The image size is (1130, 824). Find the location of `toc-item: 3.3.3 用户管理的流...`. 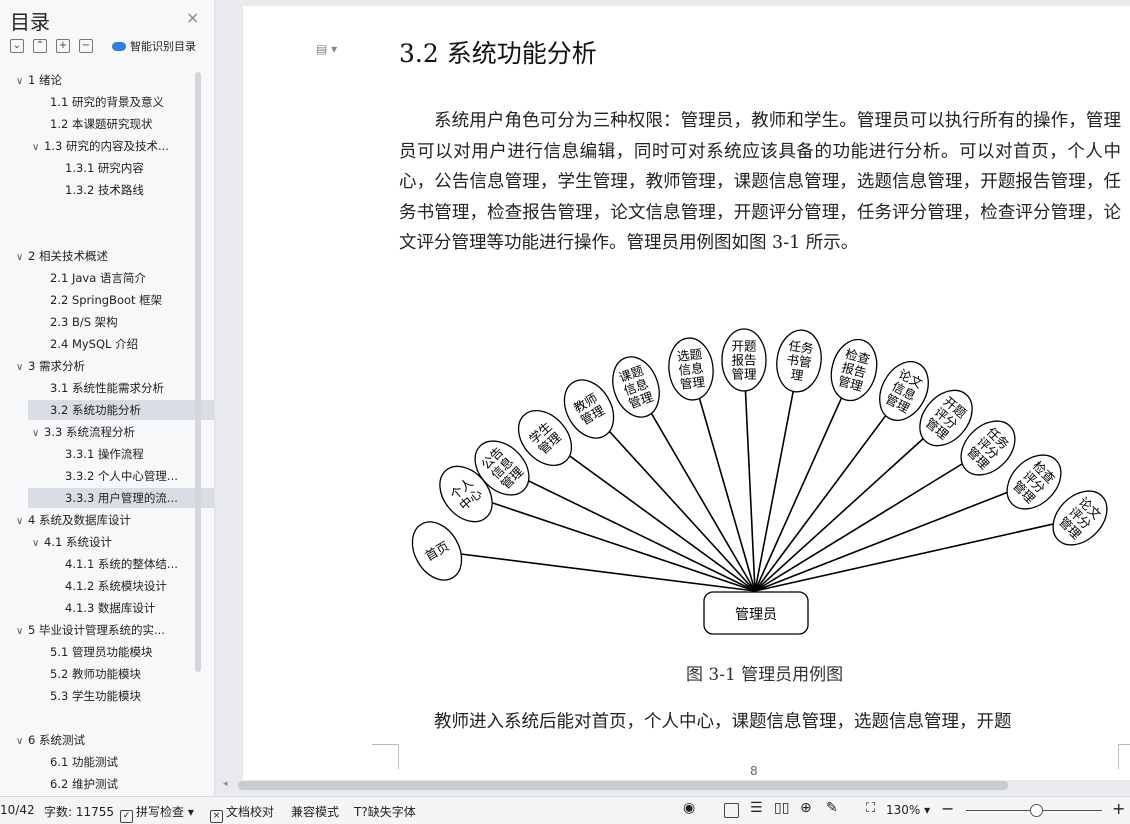

toc-item: 3.3.3 用户管理的流... is located at coordinates (121, 498).